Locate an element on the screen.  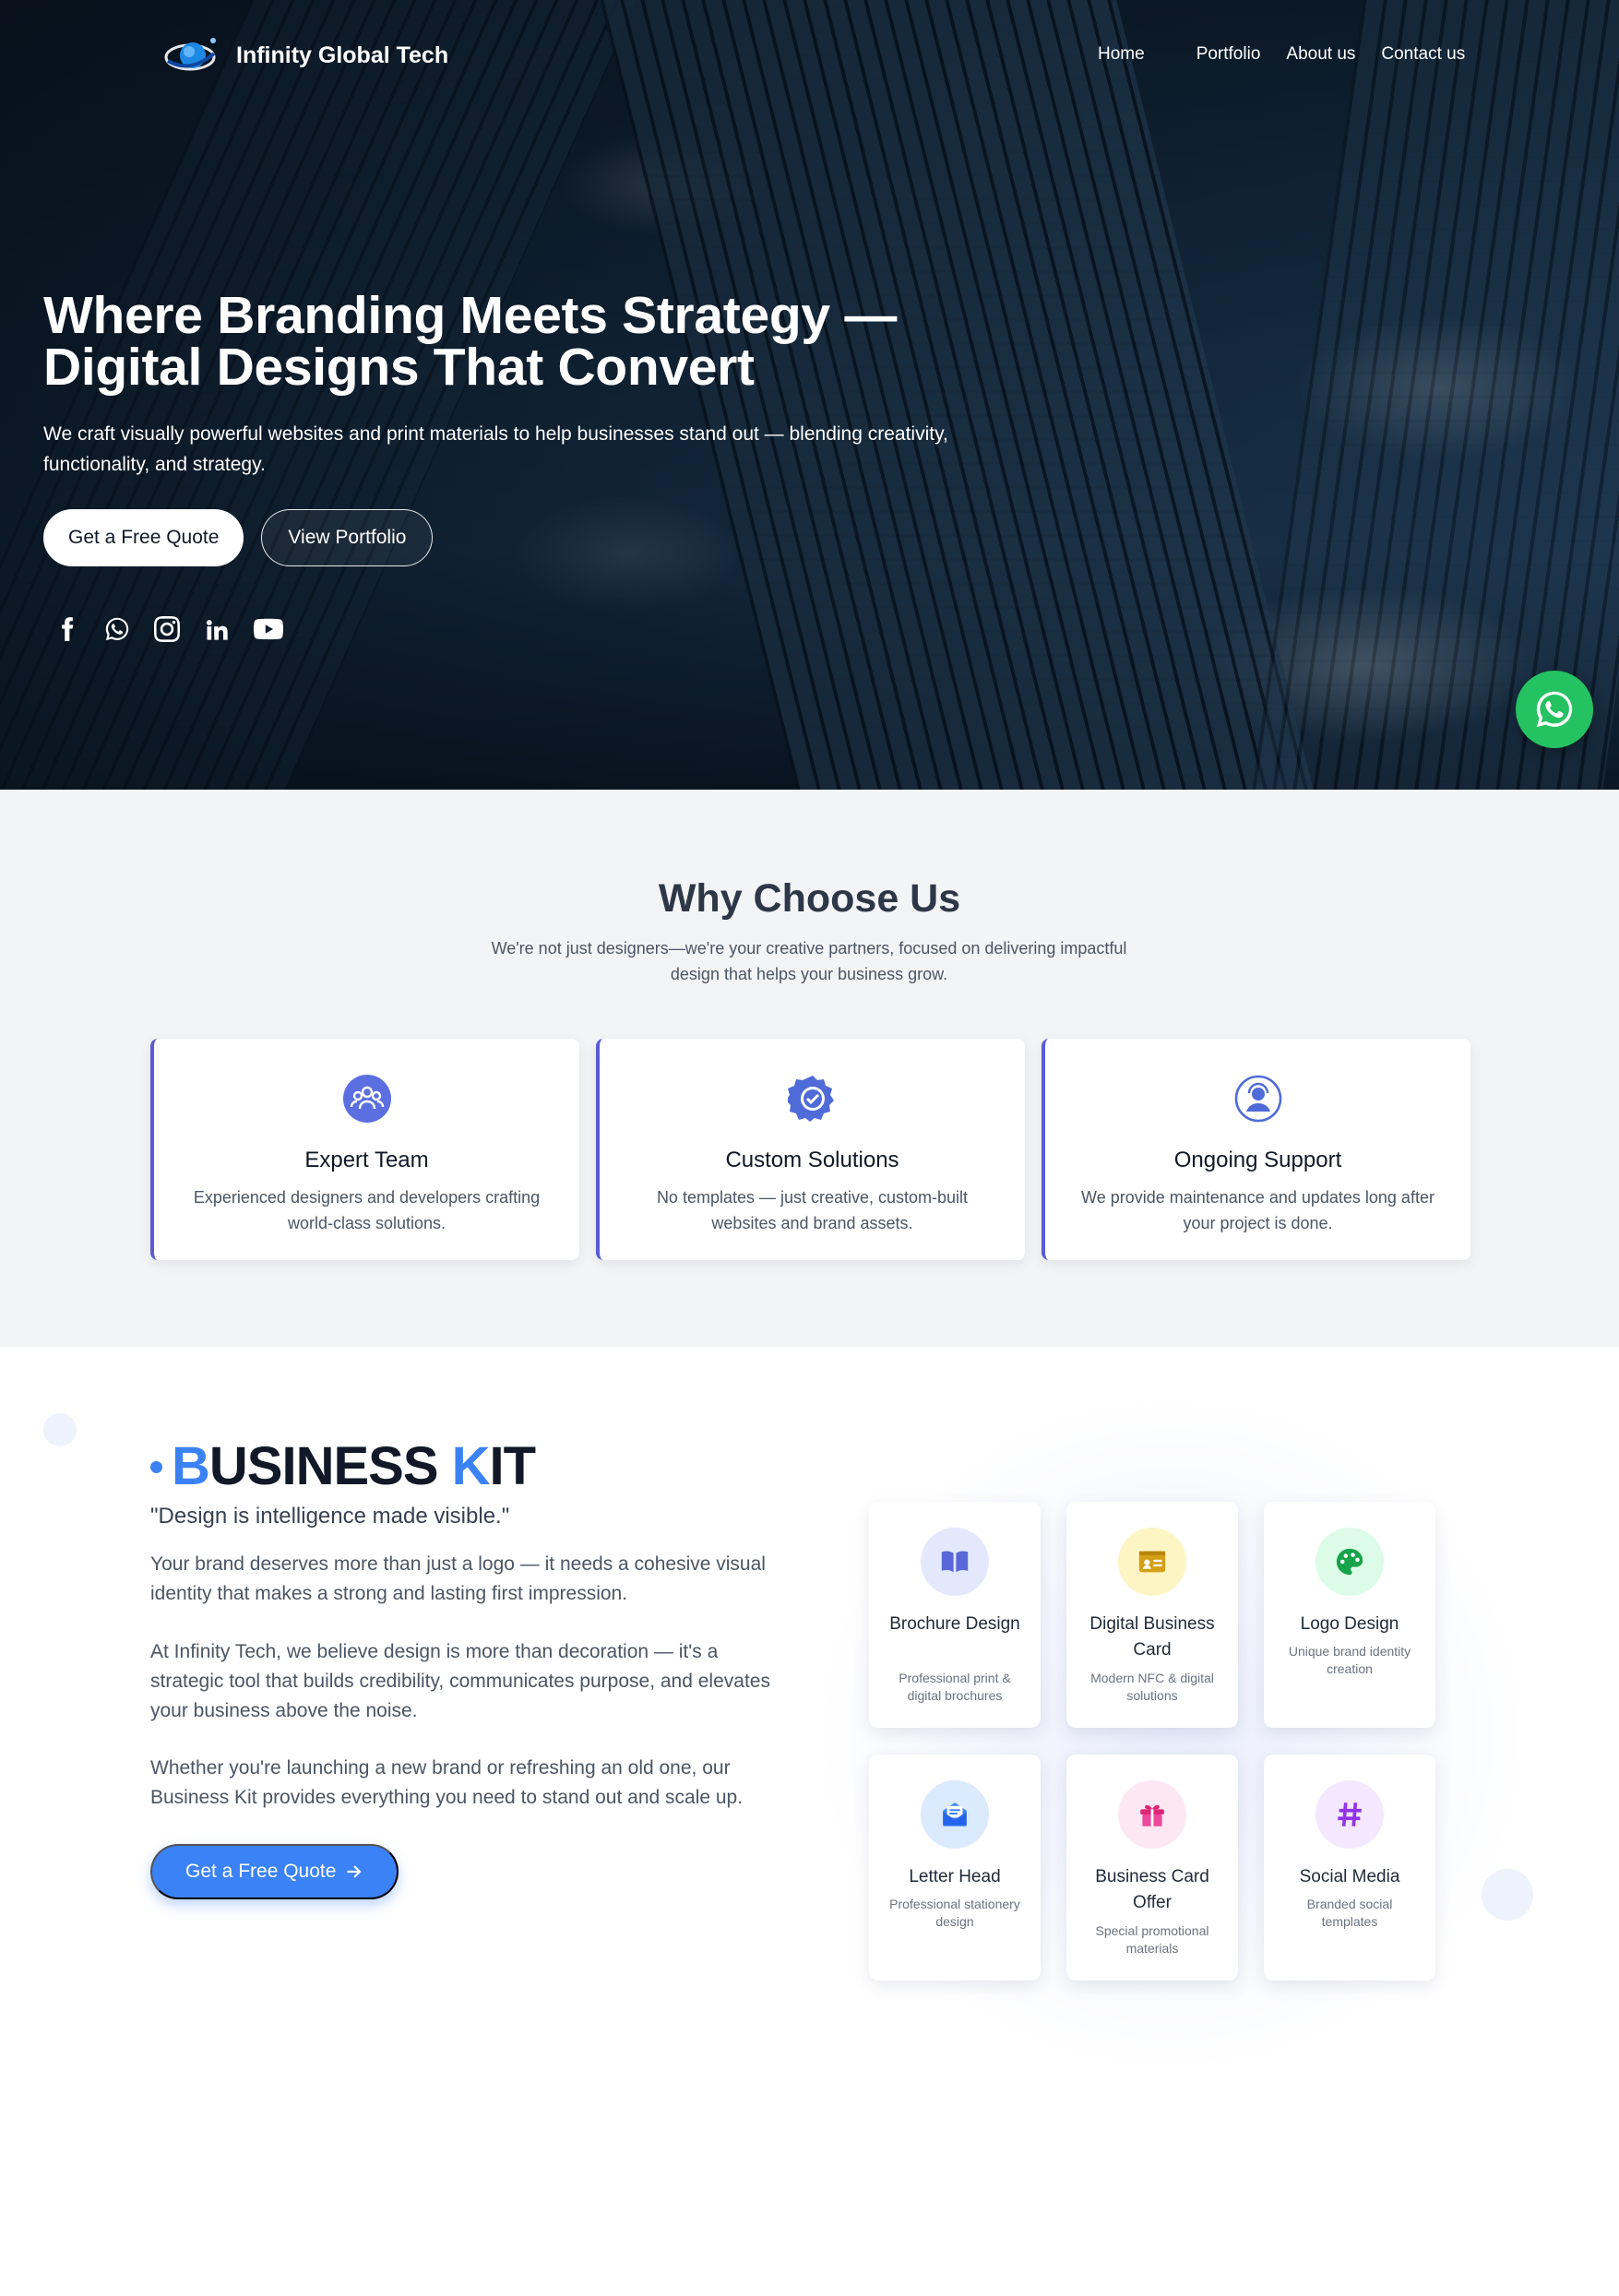
nav-link-portfolio: Portfolio is located at coordinates (1228, 55).